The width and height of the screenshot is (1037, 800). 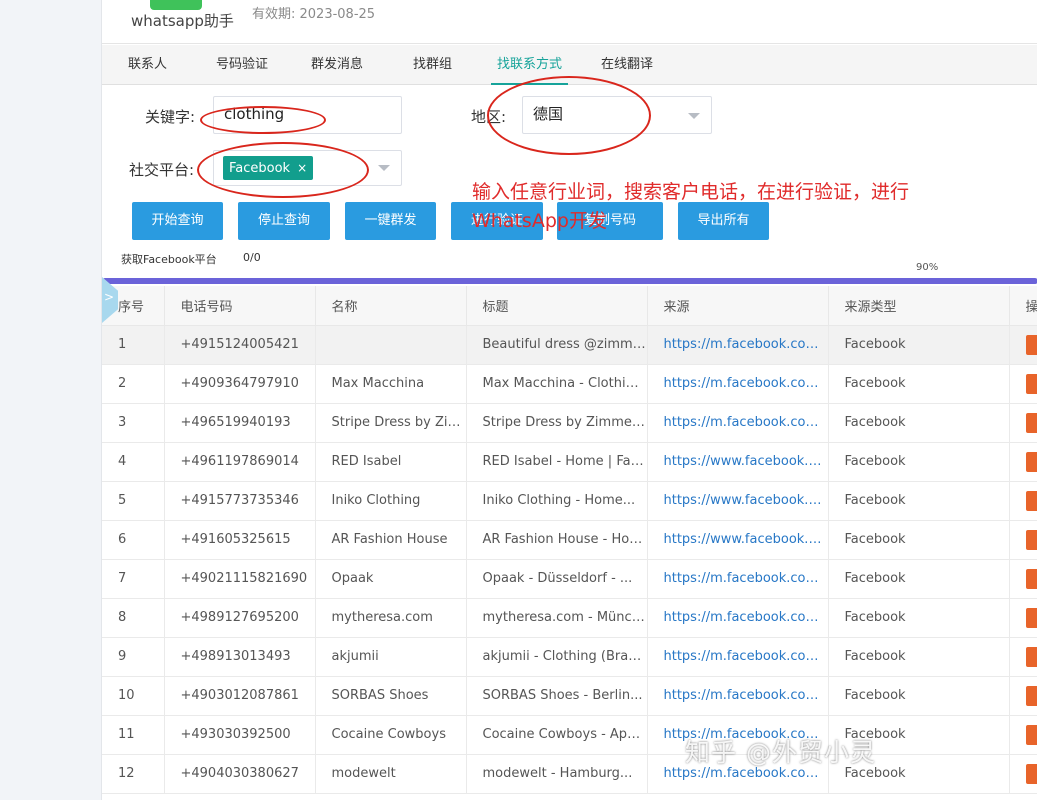 What do you see at coordinates (927, 267) in the screenshot?
I see `progress-percent: 90%` at bounding box center [927, 267].